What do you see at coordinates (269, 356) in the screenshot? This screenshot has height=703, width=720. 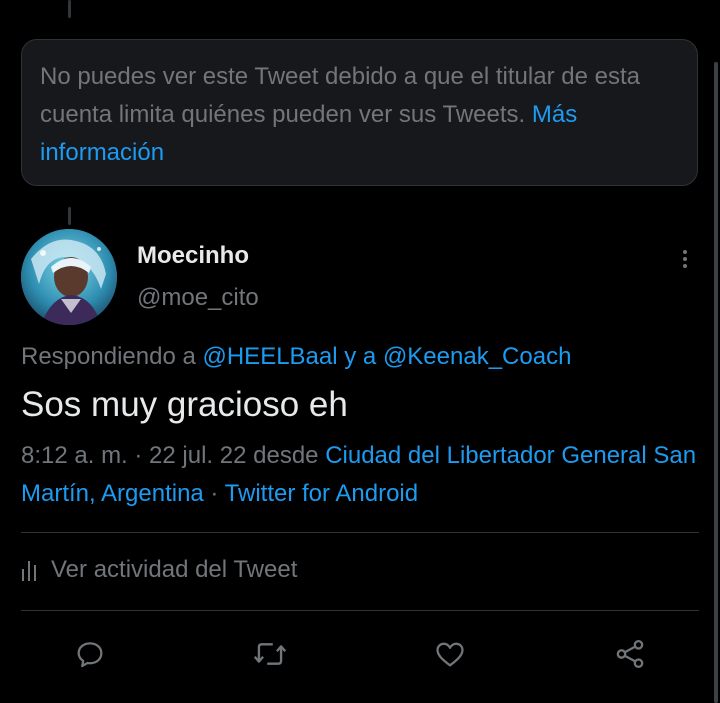 I see `reply-mention-link: @HEELBaal` at bounding box center [269, 356].